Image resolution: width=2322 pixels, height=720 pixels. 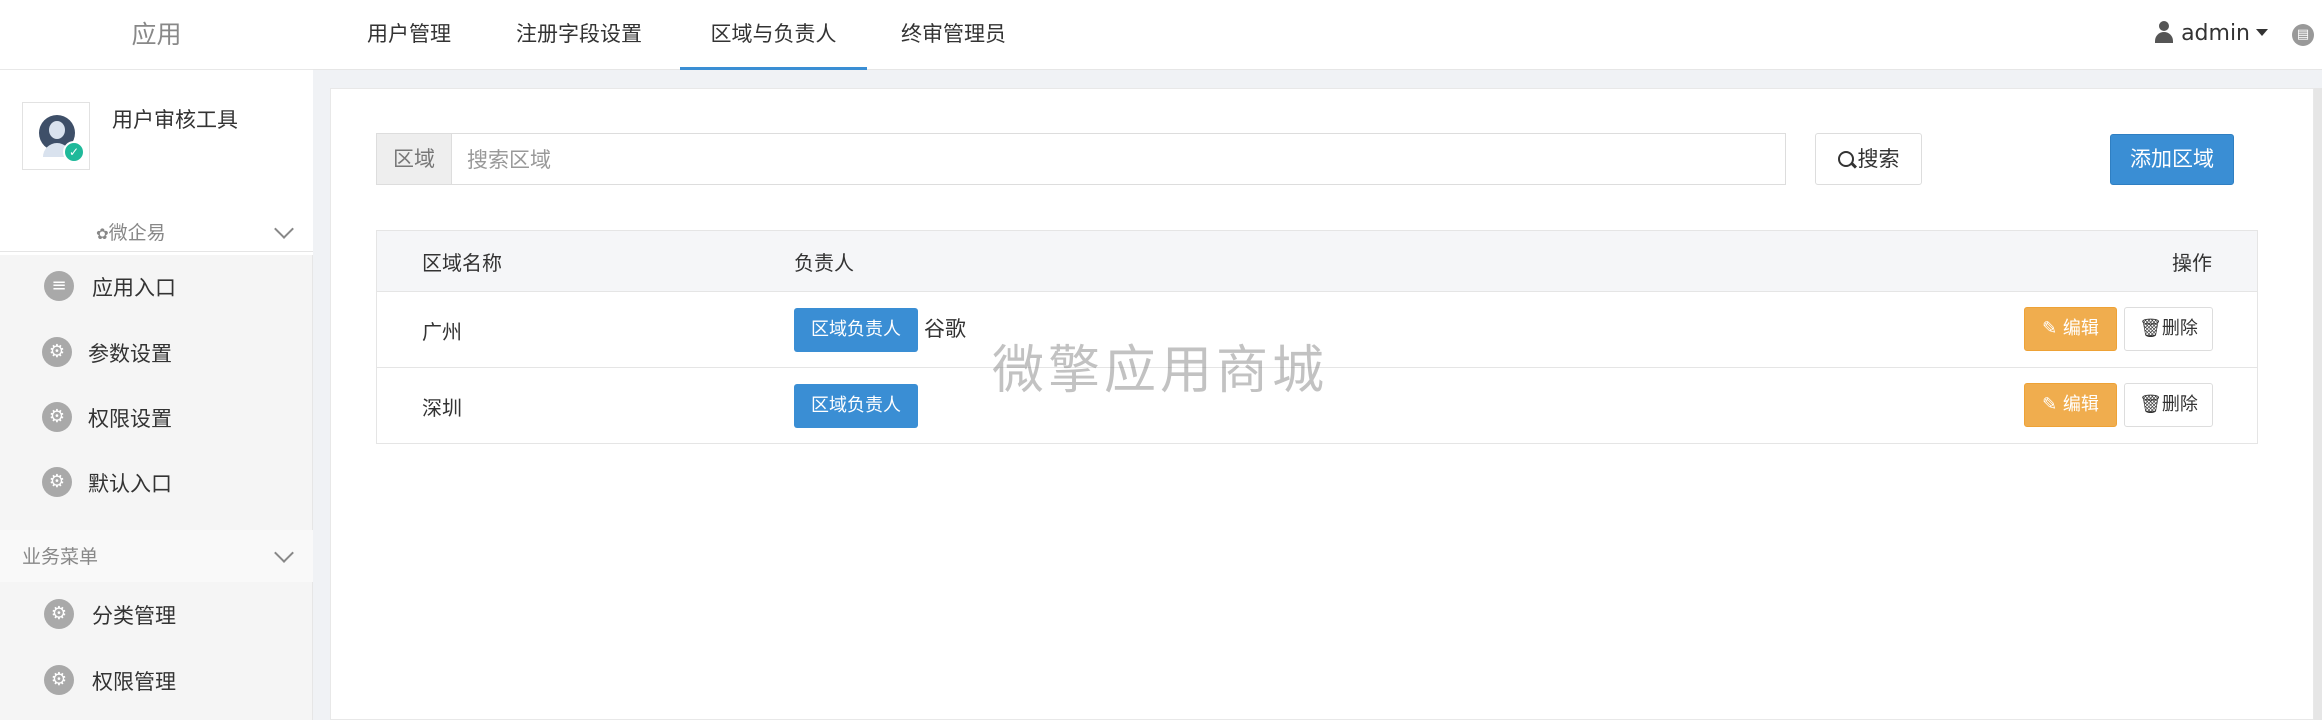 I want to click on search-input, so click(x=1126, y=160).